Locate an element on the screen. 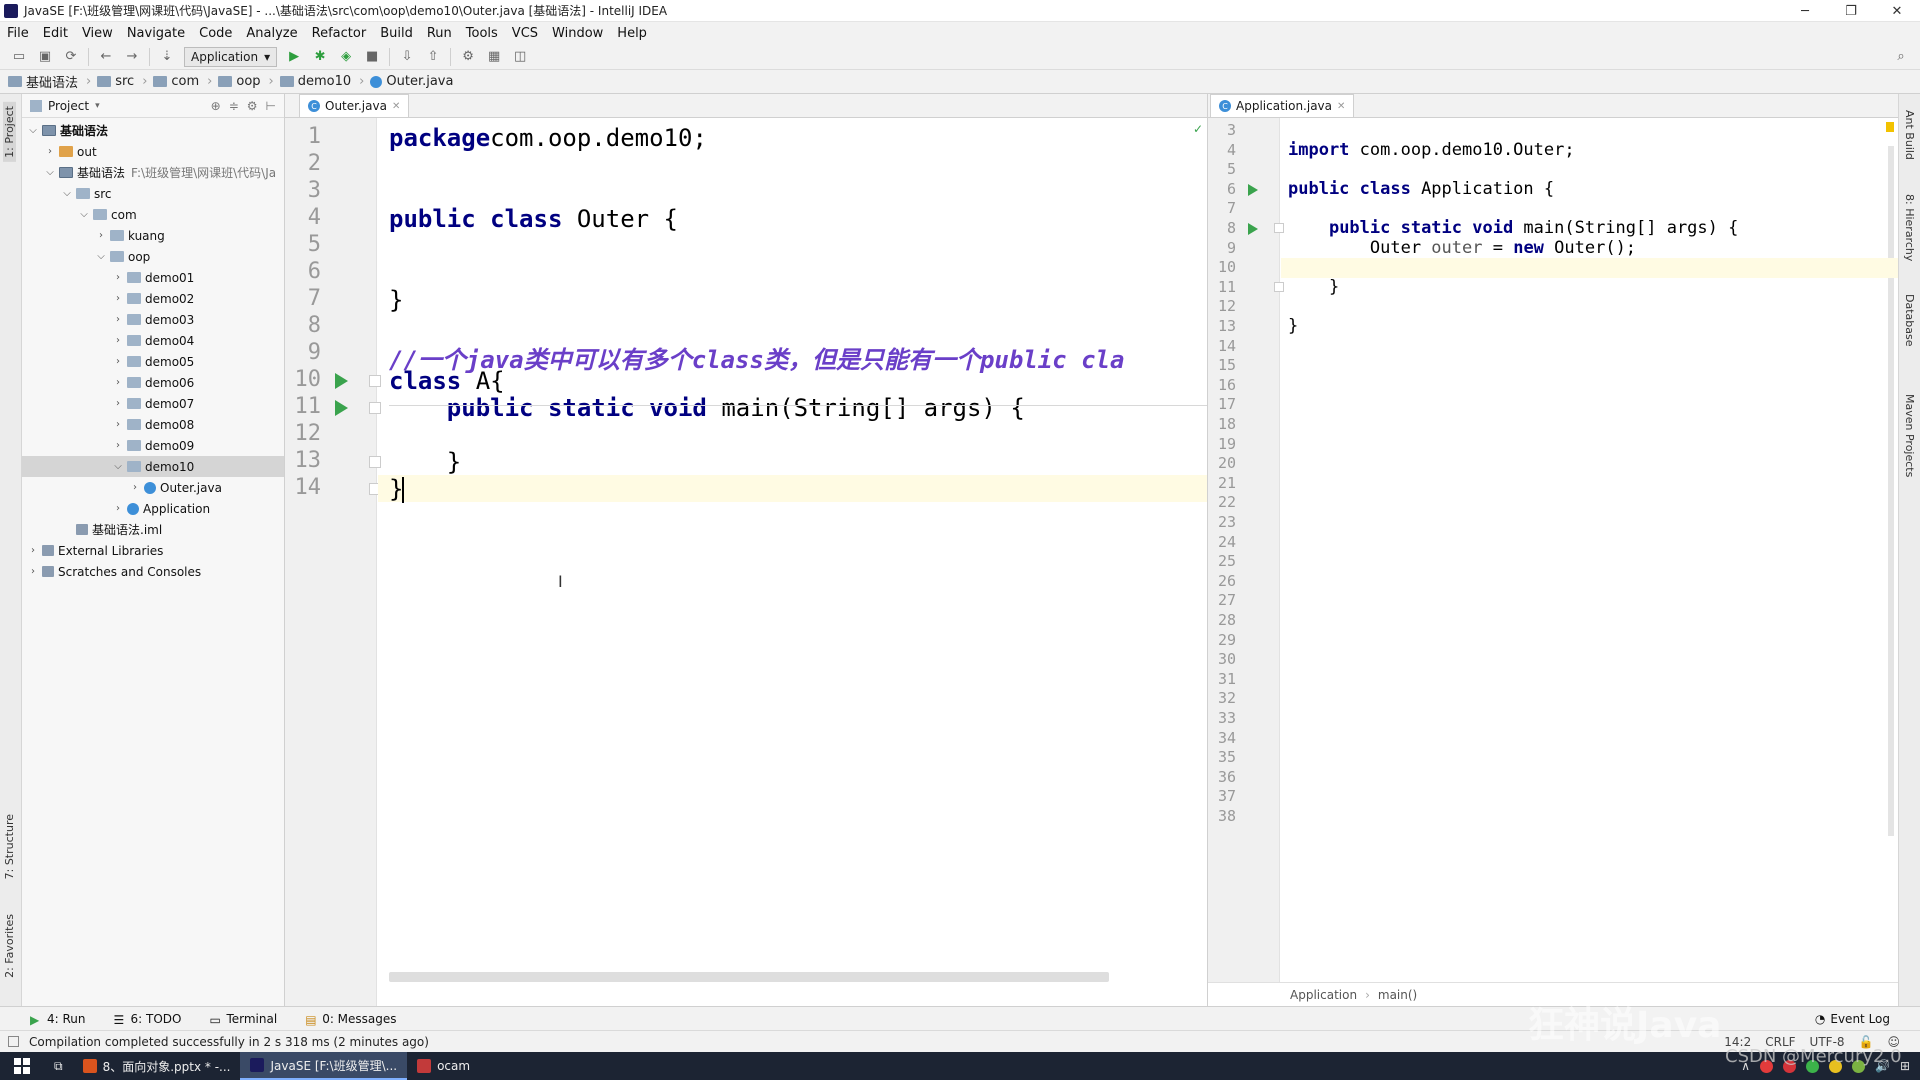 The image size is (1920, 1080). tree-item: › demo09 is located at coordinates (153, 445).